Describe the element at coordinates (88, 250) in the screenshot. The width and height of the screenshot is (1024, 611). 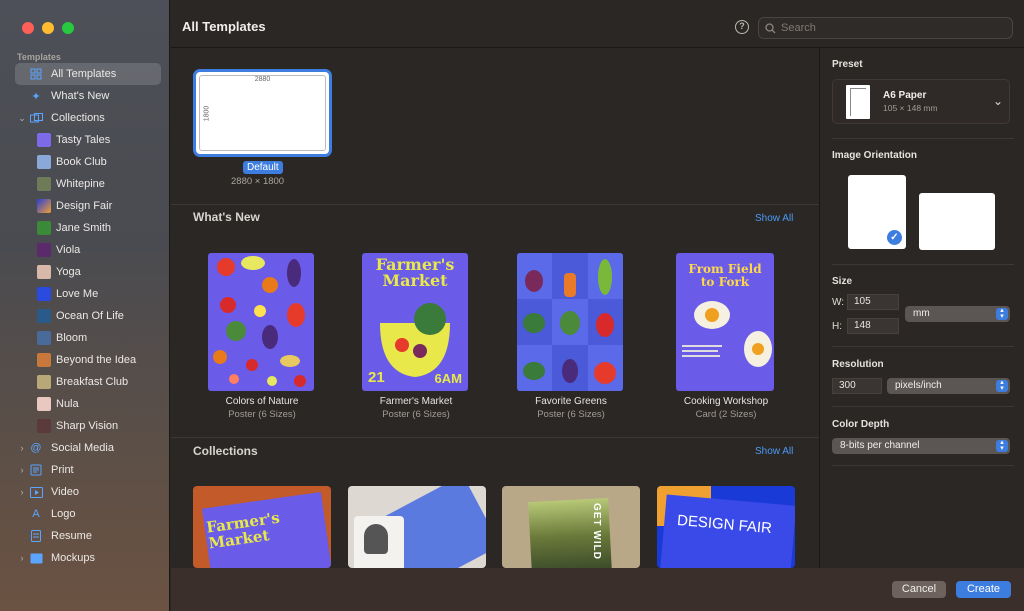
I see `sidebar-item-viola: Viola` at that location.